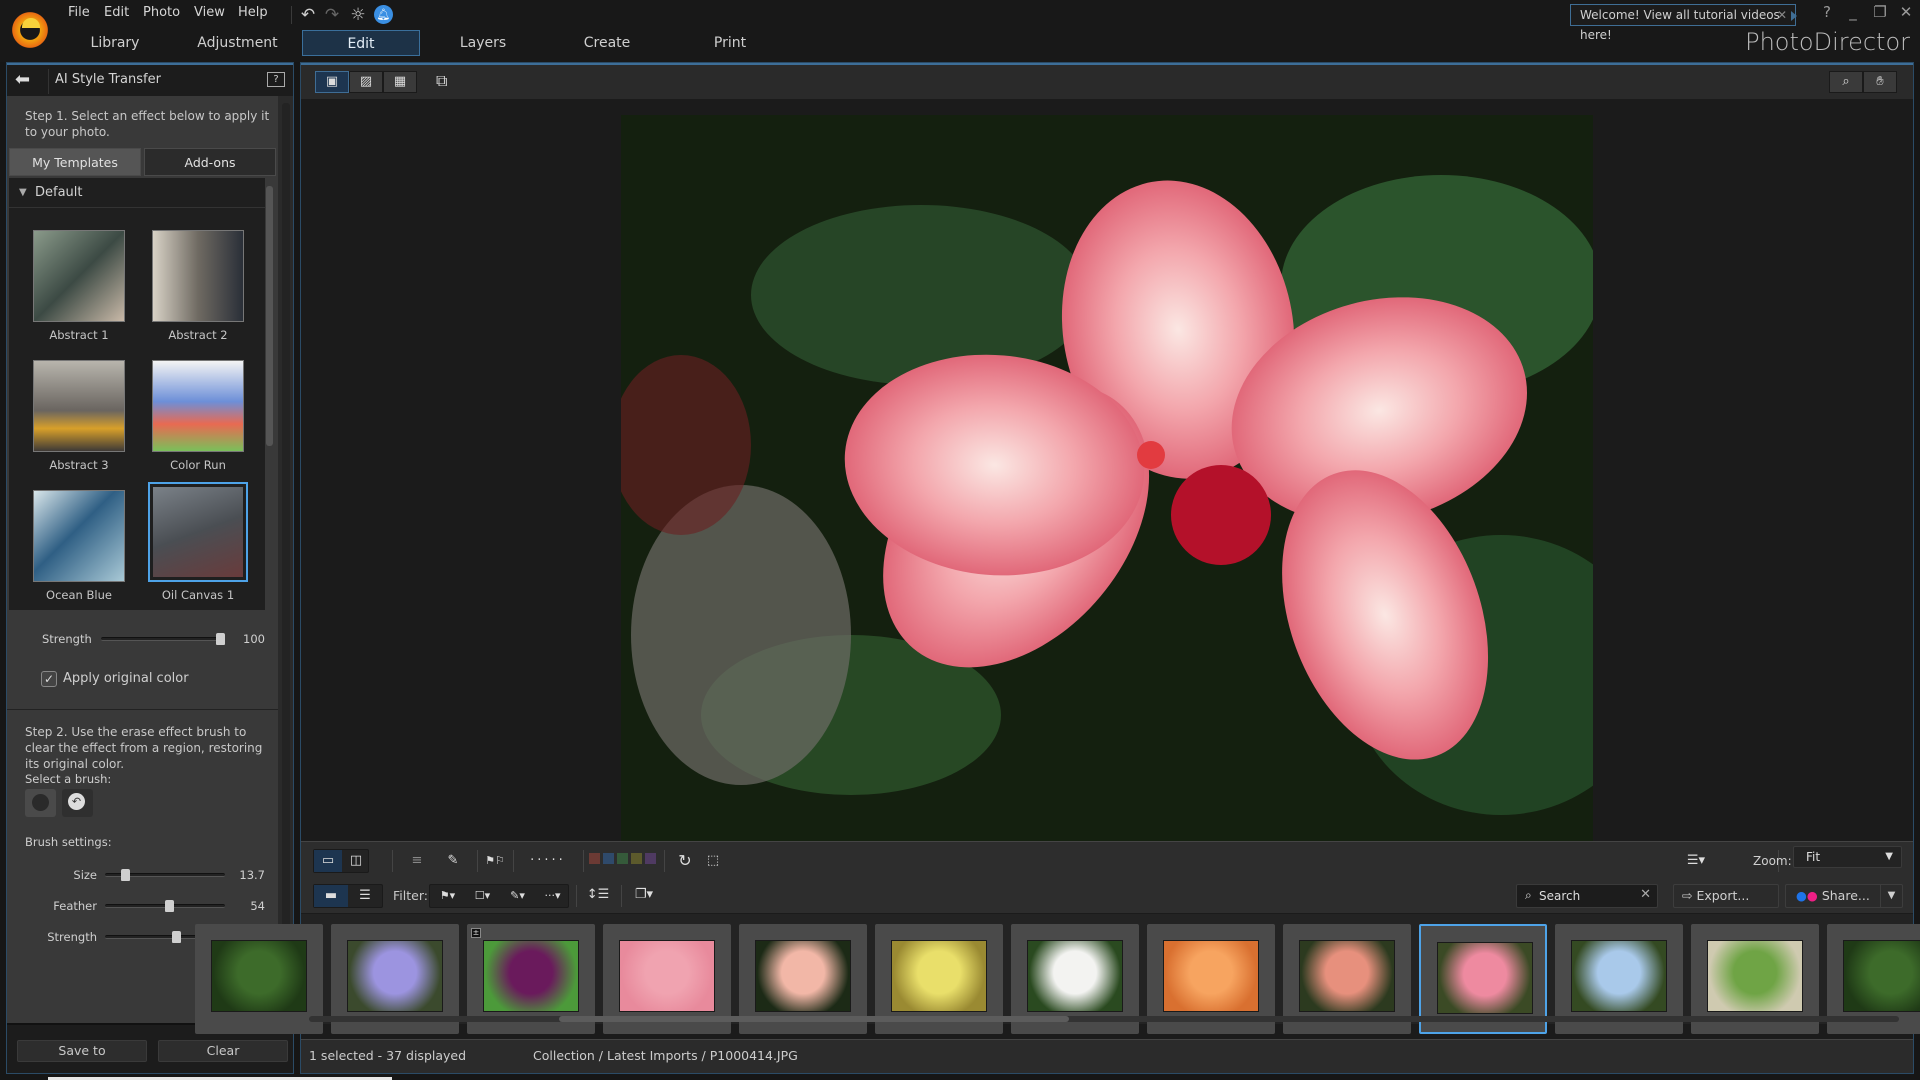 This screenshot has height=1080, width=1920. Describe the element at coordinates (209, 12) in the screenshot. I see `menu-view: View` at that location.